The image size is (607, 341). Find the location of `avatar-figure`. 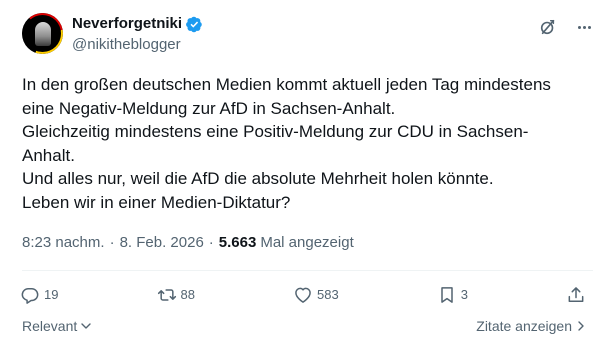

avatar-figure is located at coordinates (43, 34).